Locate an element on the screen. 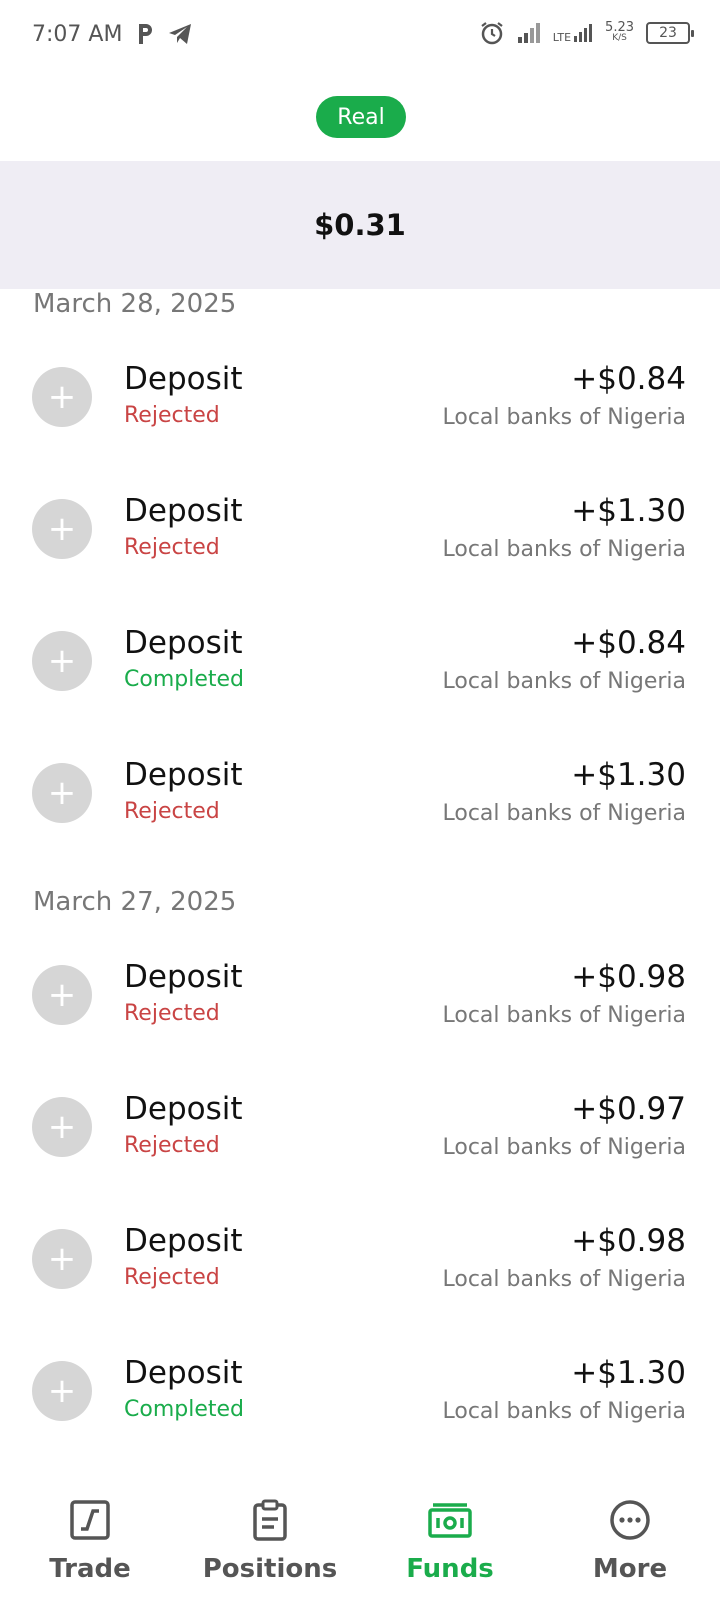 The height and width of the screenshot is (1611, 720). status-bar: 7:07 AM LTE 5.23 K/S 23 is located at coordinates (360, 36).